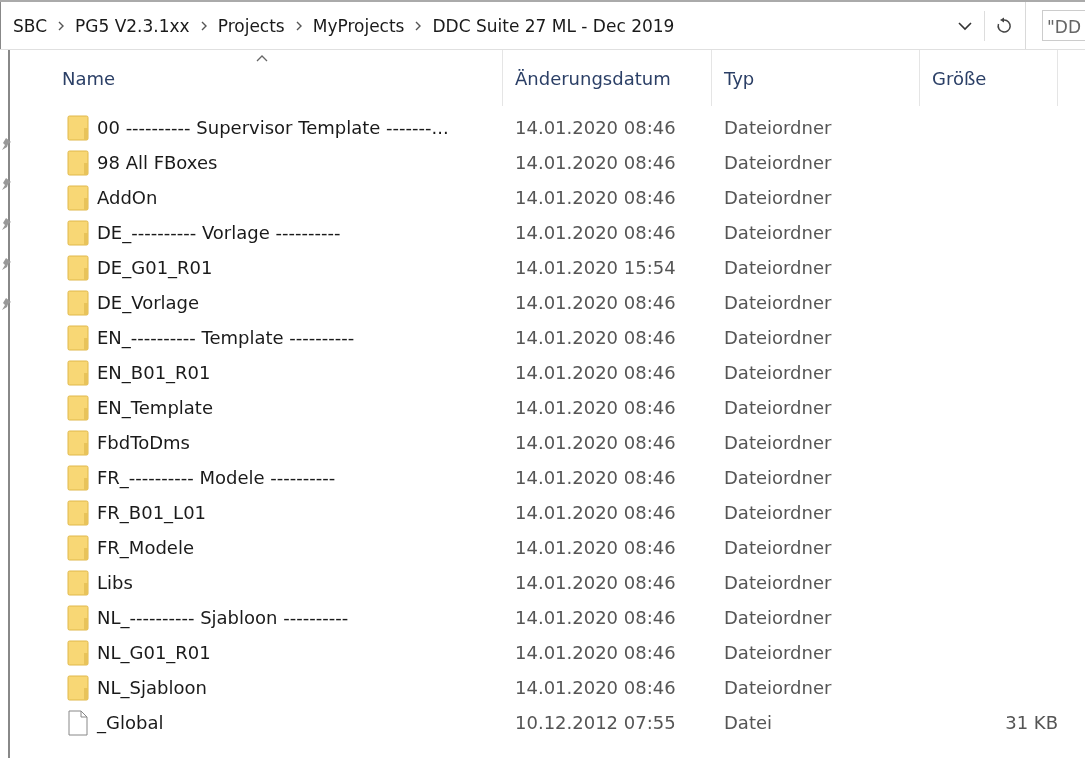  Describe the element at coordinates (595, 722) in the screenshot. I see `date-modified: 10.12.2012 07:55` at that location.